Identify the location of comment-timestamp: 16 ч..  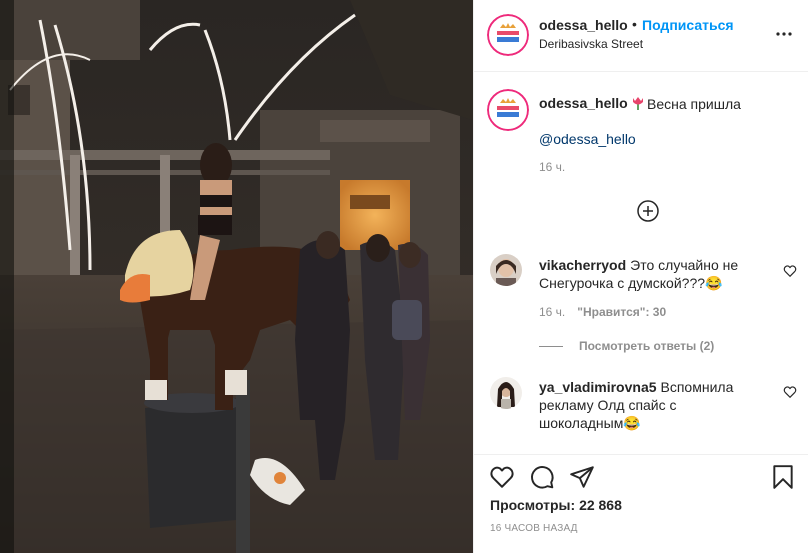
(552, 312).